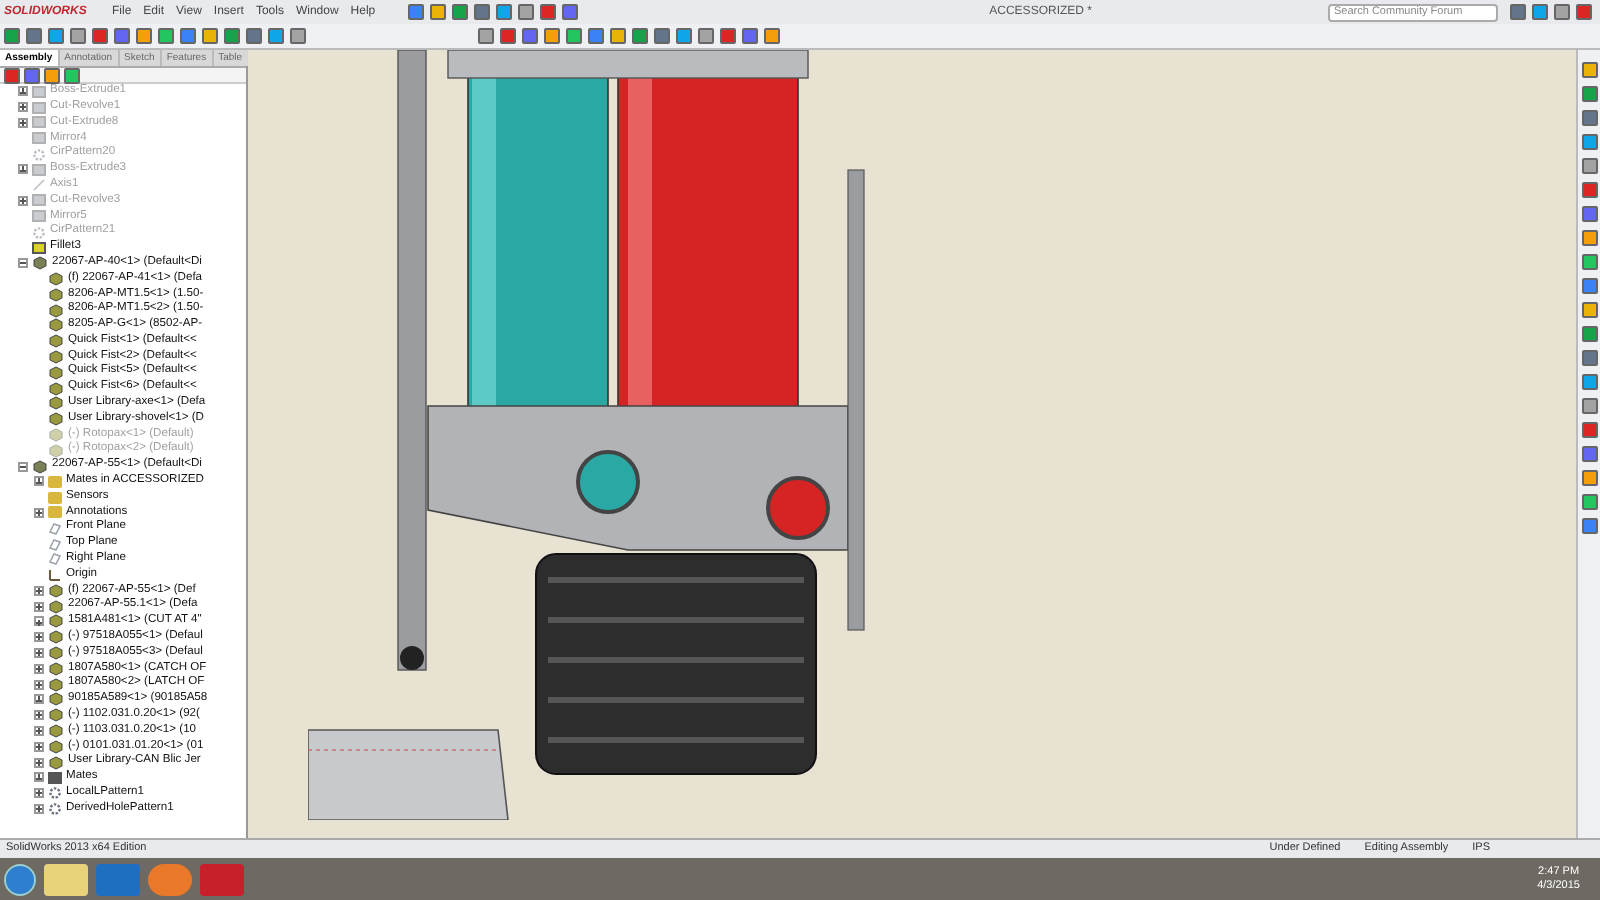 The height and width of the screenshot is (900, 1600). Describe the element at coordinates (20, 879) in the screenshot. I see `start-button` at that location.